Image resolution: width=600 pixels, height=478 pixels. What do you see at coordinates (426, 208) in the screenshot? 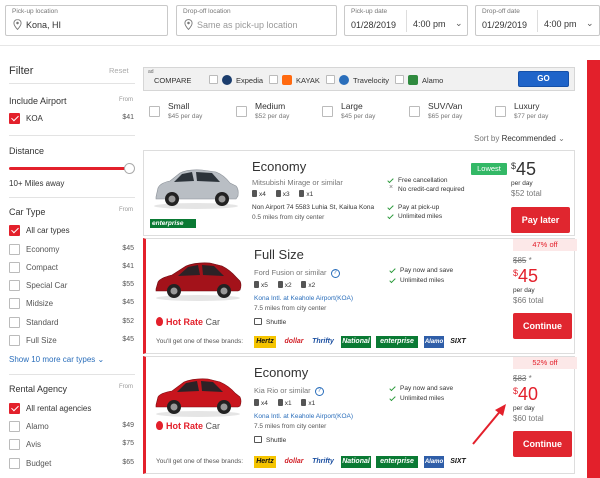
I see `check-icon-item: Pay at pick-up` at bounding box center [426, 208].